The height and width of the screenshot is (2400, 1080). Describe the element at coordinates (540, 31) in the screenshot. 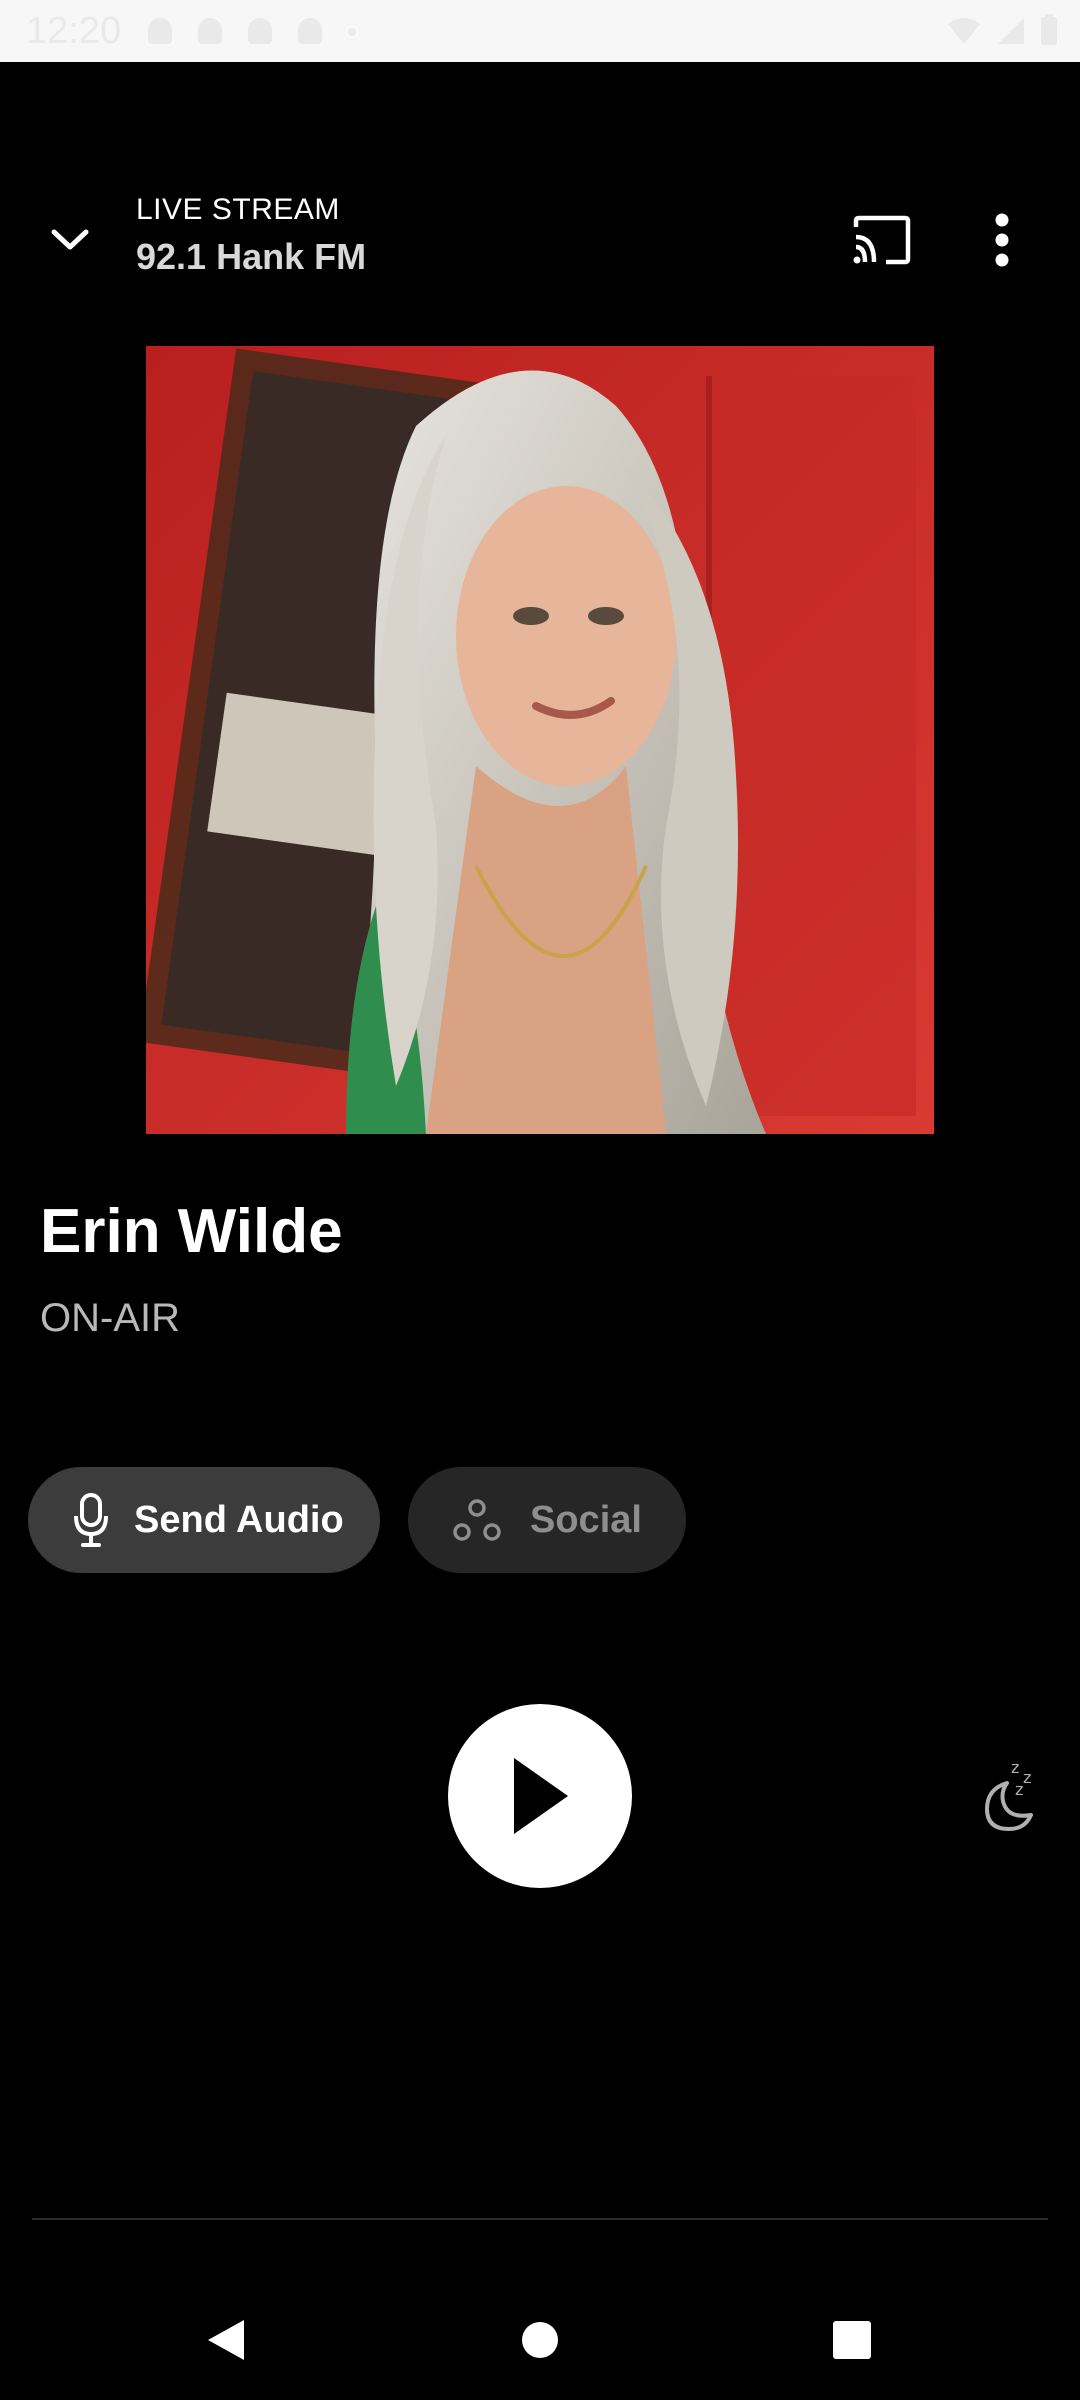

I see `status-bar: 12:20` at that location.